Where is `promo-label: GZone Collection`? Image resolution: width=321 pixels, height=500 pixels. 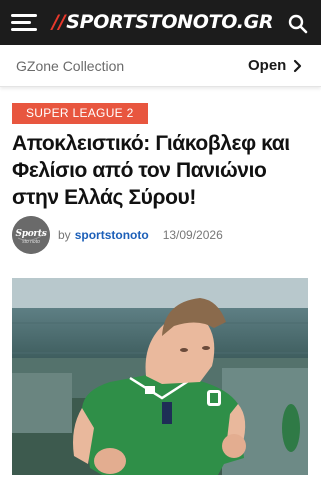 promo-label: GZone Collection is located at coordinates (70, 66).